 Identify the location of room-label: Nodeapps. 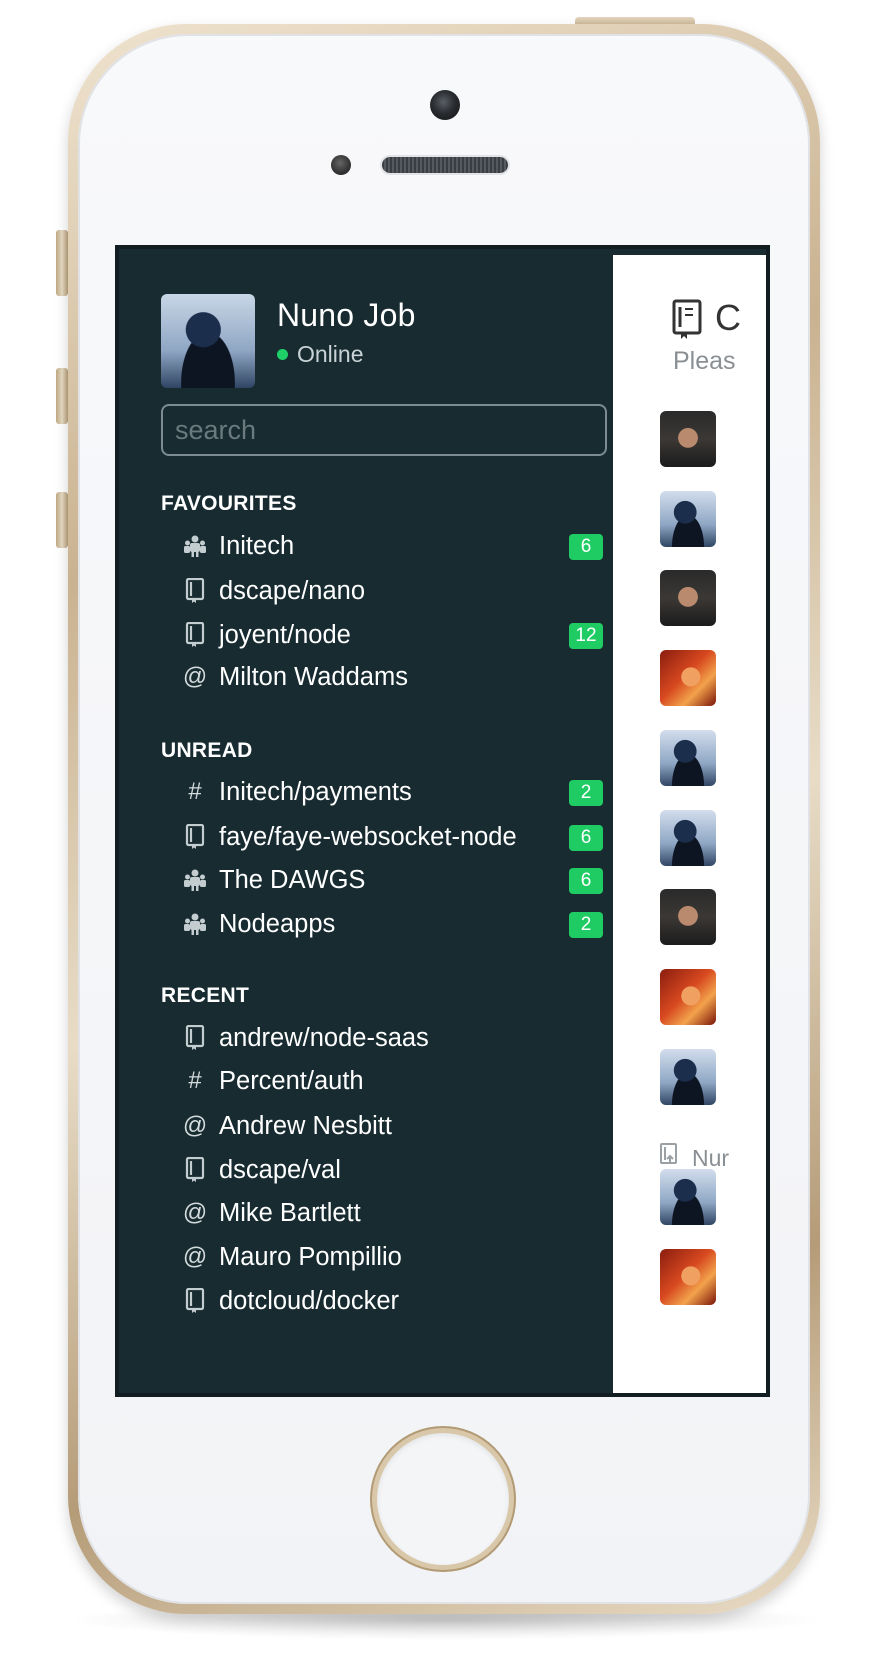
(277, 923).